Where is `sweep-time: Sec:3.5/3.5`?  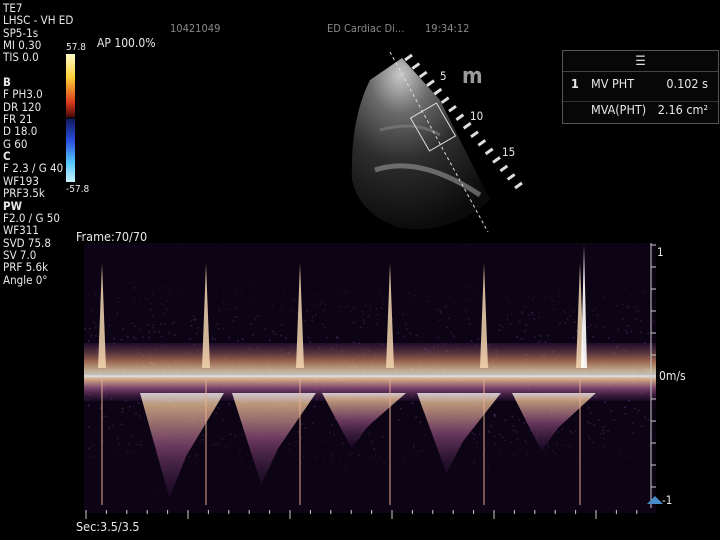
sweep-time: Sec:3.5/3.5 is located at coordinates (108, 526).